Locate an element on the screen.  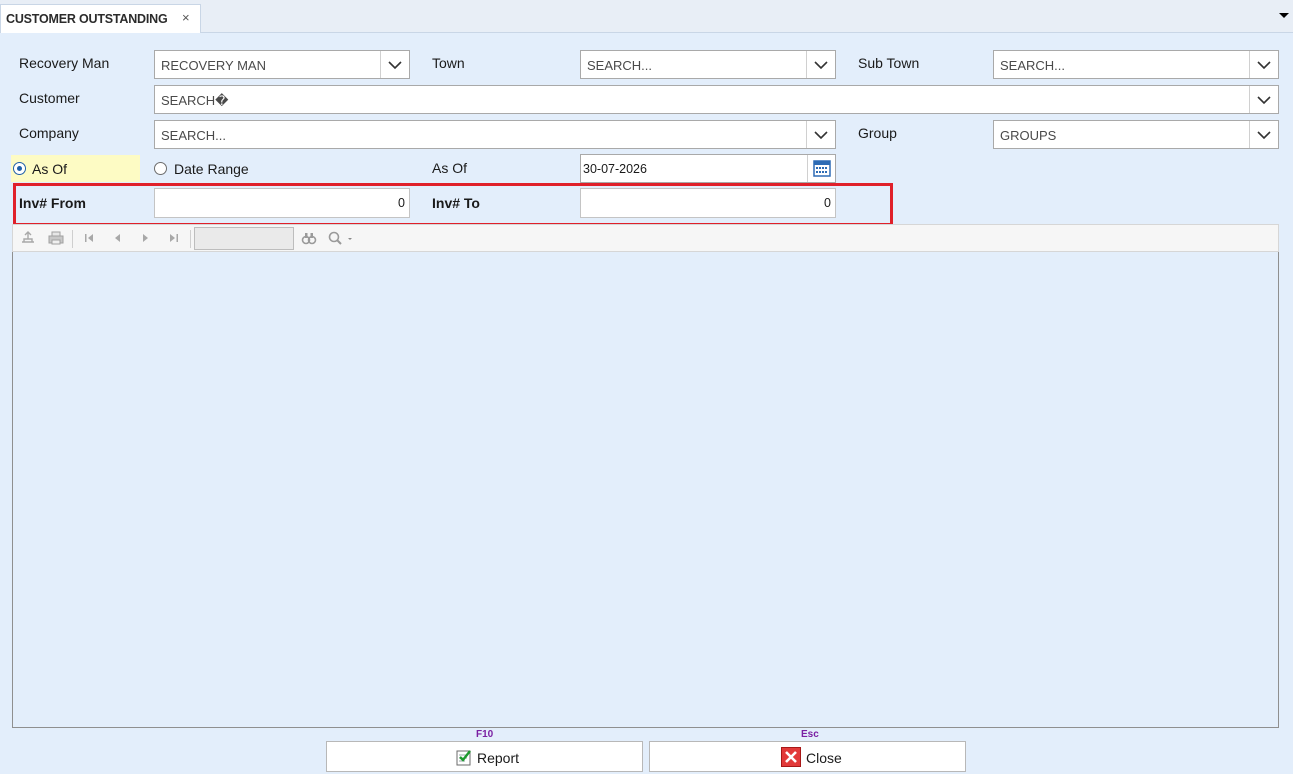
as-of-date-value: 30-07-2026 is located at coordinates (615, 169).